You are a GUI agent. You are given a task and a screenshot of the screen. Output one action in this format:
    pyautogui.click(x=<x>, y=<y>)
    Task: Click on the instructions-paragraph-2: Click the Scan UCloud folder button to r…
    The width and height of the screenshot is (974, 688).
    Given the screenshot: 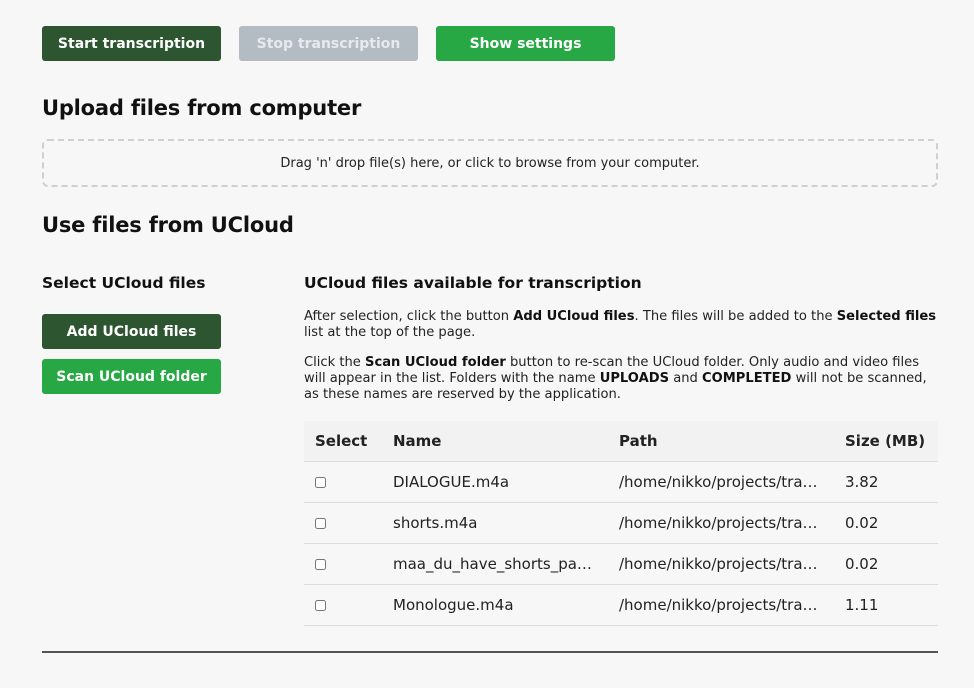 What is the action you would take?
    pyautogui.click(x=624, y=379)
    